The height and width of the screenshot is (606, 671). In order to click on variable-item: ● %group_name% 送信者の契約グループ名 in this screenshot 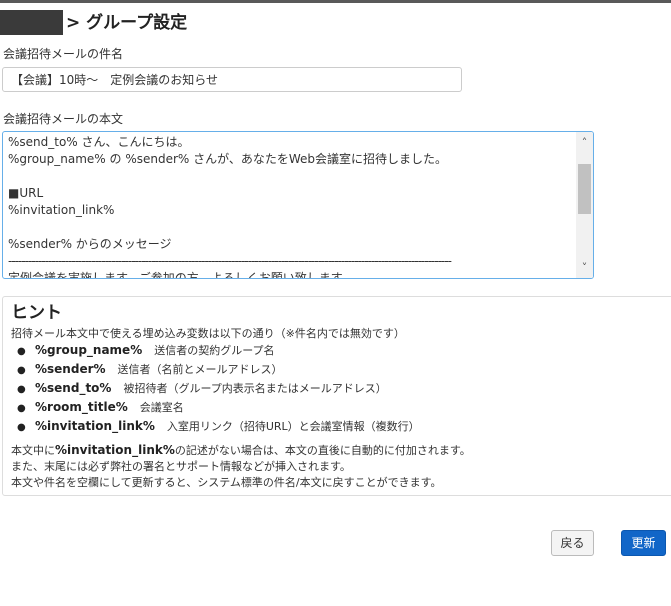, I will do `click(218, 350)`.